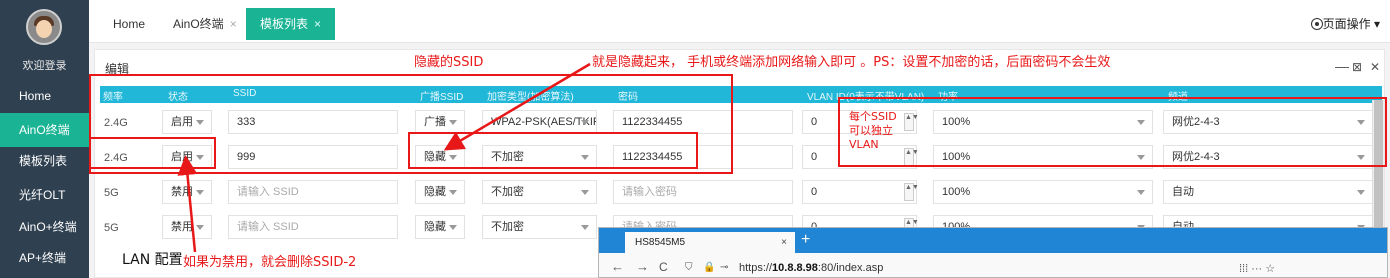 This screenshot has height=278, width=1390. Describe the element at coordinates (805, 240) in the screenshot. I see `new-tab-icon: +` at that location.